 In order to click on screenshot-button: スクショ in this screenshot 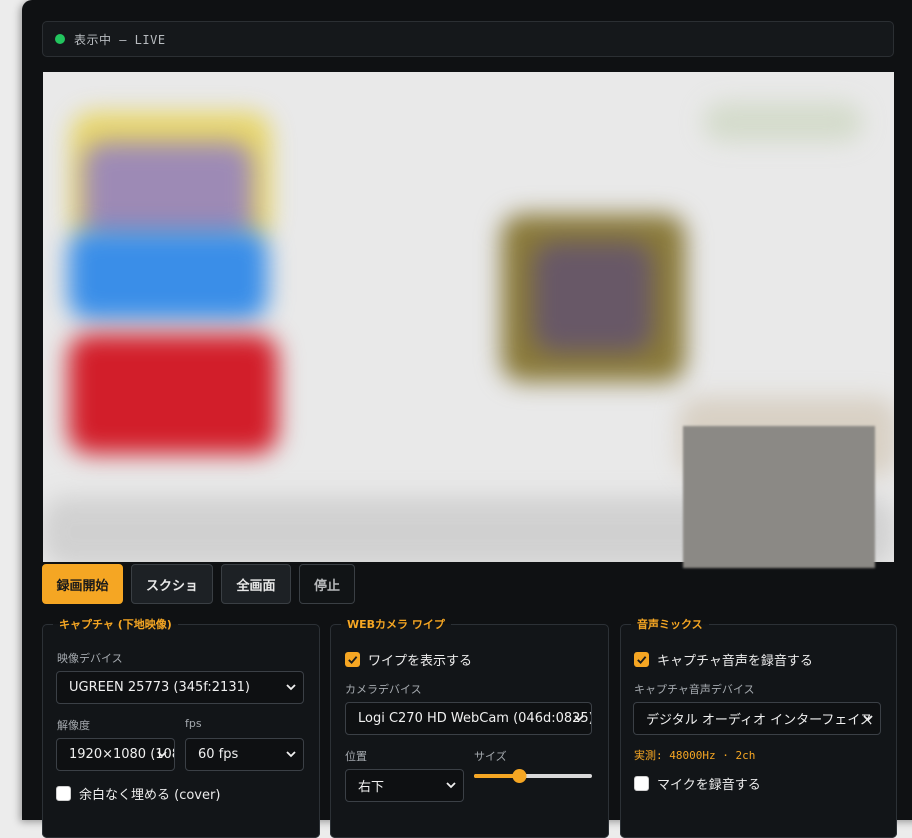, I will do `click(172, 584)`.